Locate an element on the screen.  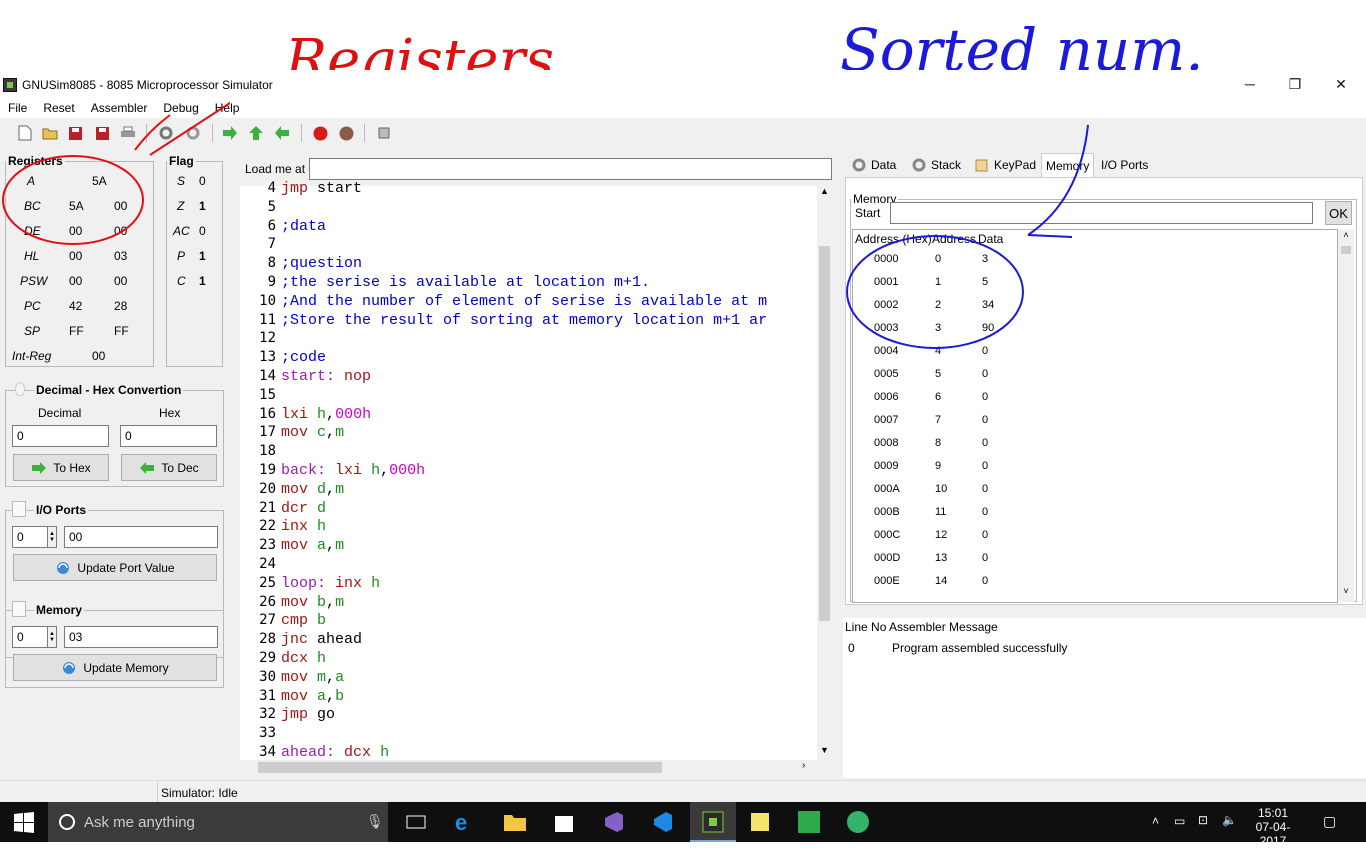
minimize-button: ─ is located at coordinates (1250, 84).